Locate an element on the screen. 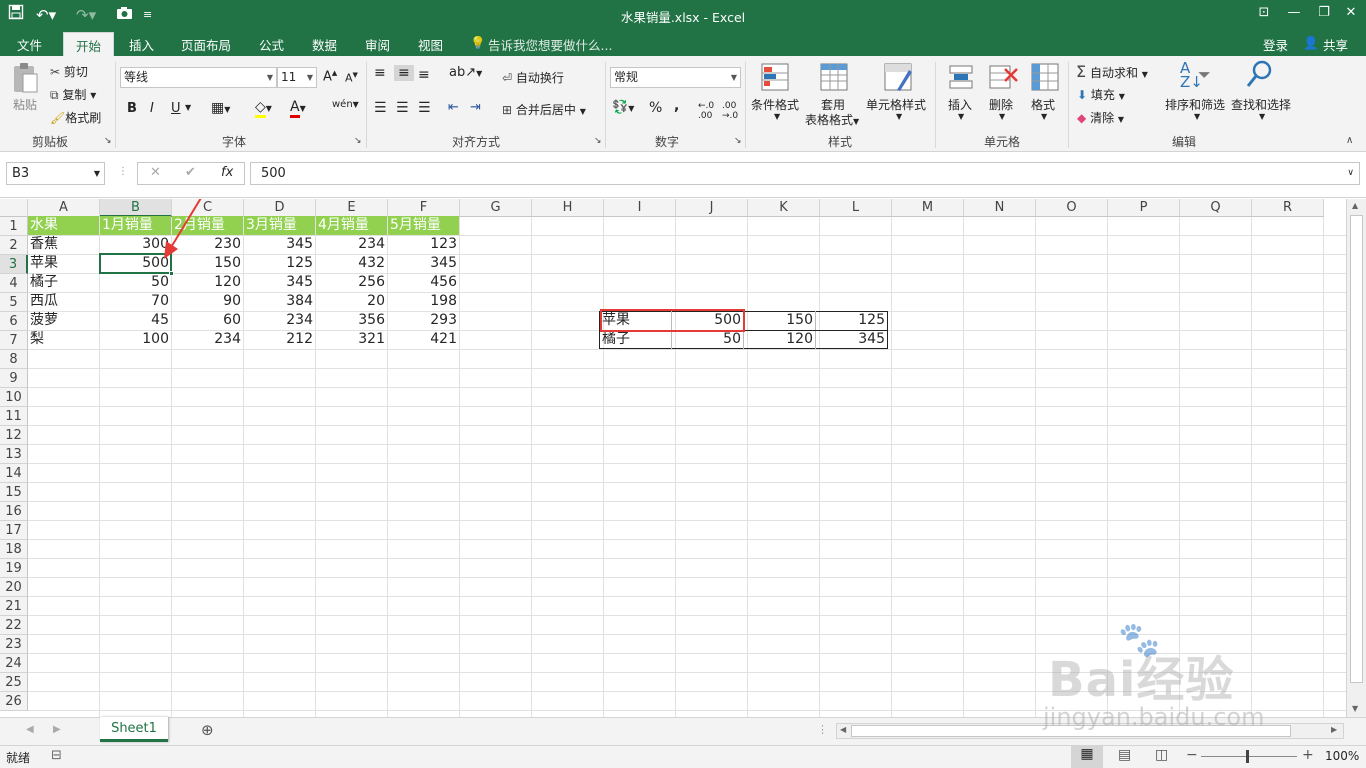 Image resolution: width=1366 pixels, height=768 pixels. split-handle-icon: ⋮ is located at coordinates (822, 729).